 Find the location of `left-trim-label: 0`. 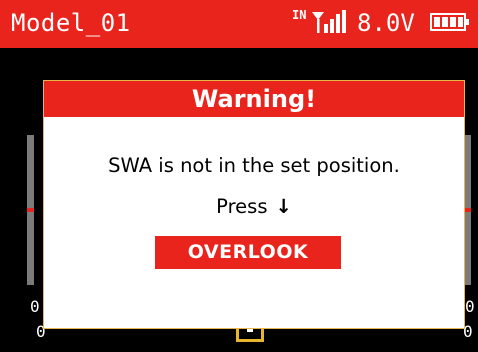

left-trim-label: 0 is located at coordinates (35, 306).